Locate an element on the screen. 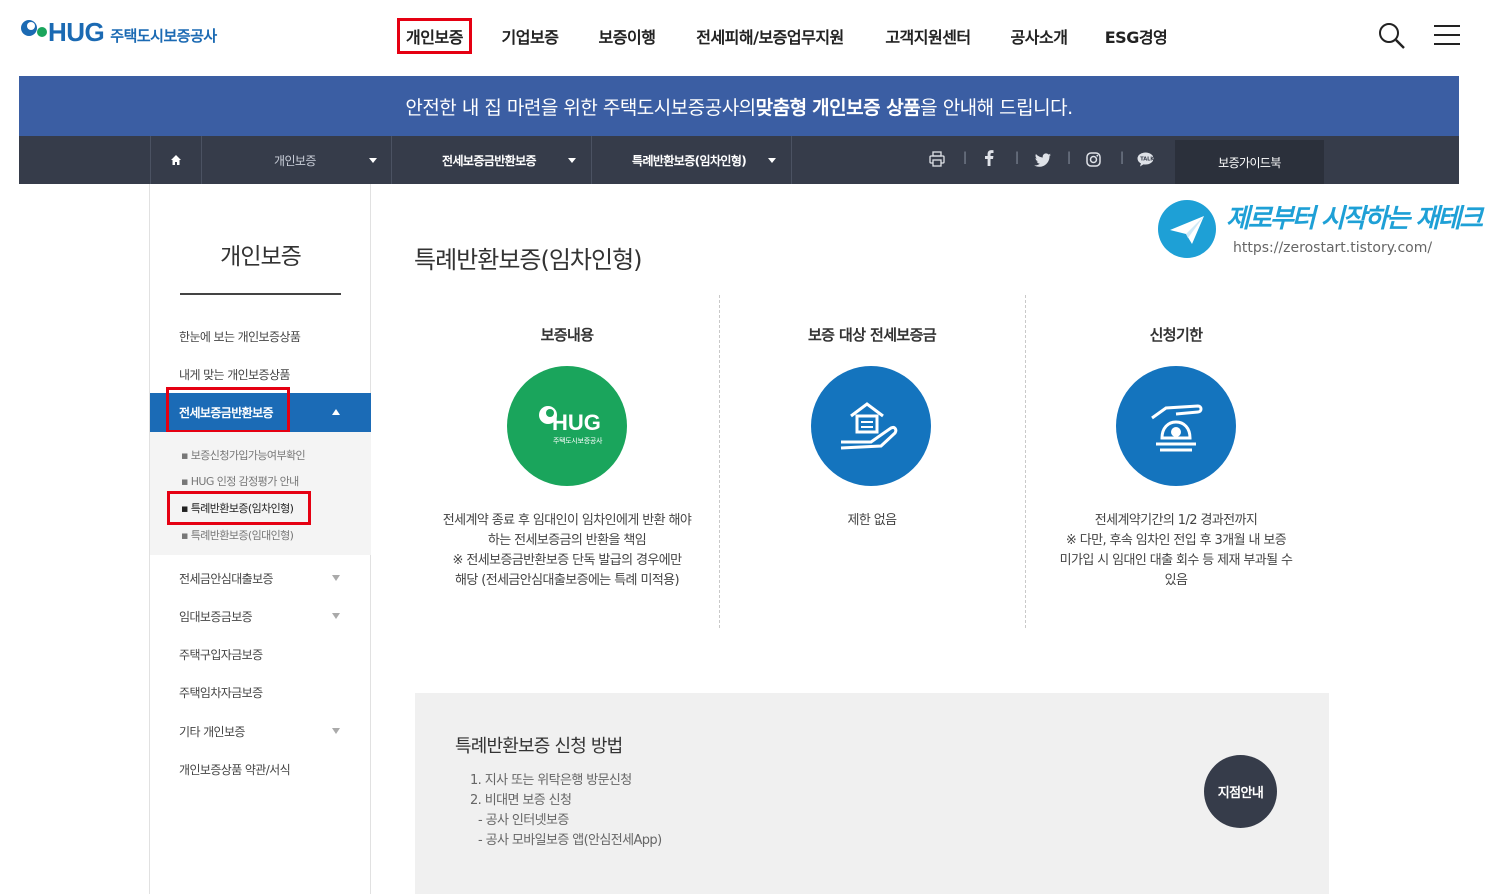 Image resolution: width=1488 pixels, height=894 pixels. logo-subtext: 주택도시보증공사 is located at coordinates (163, 35).